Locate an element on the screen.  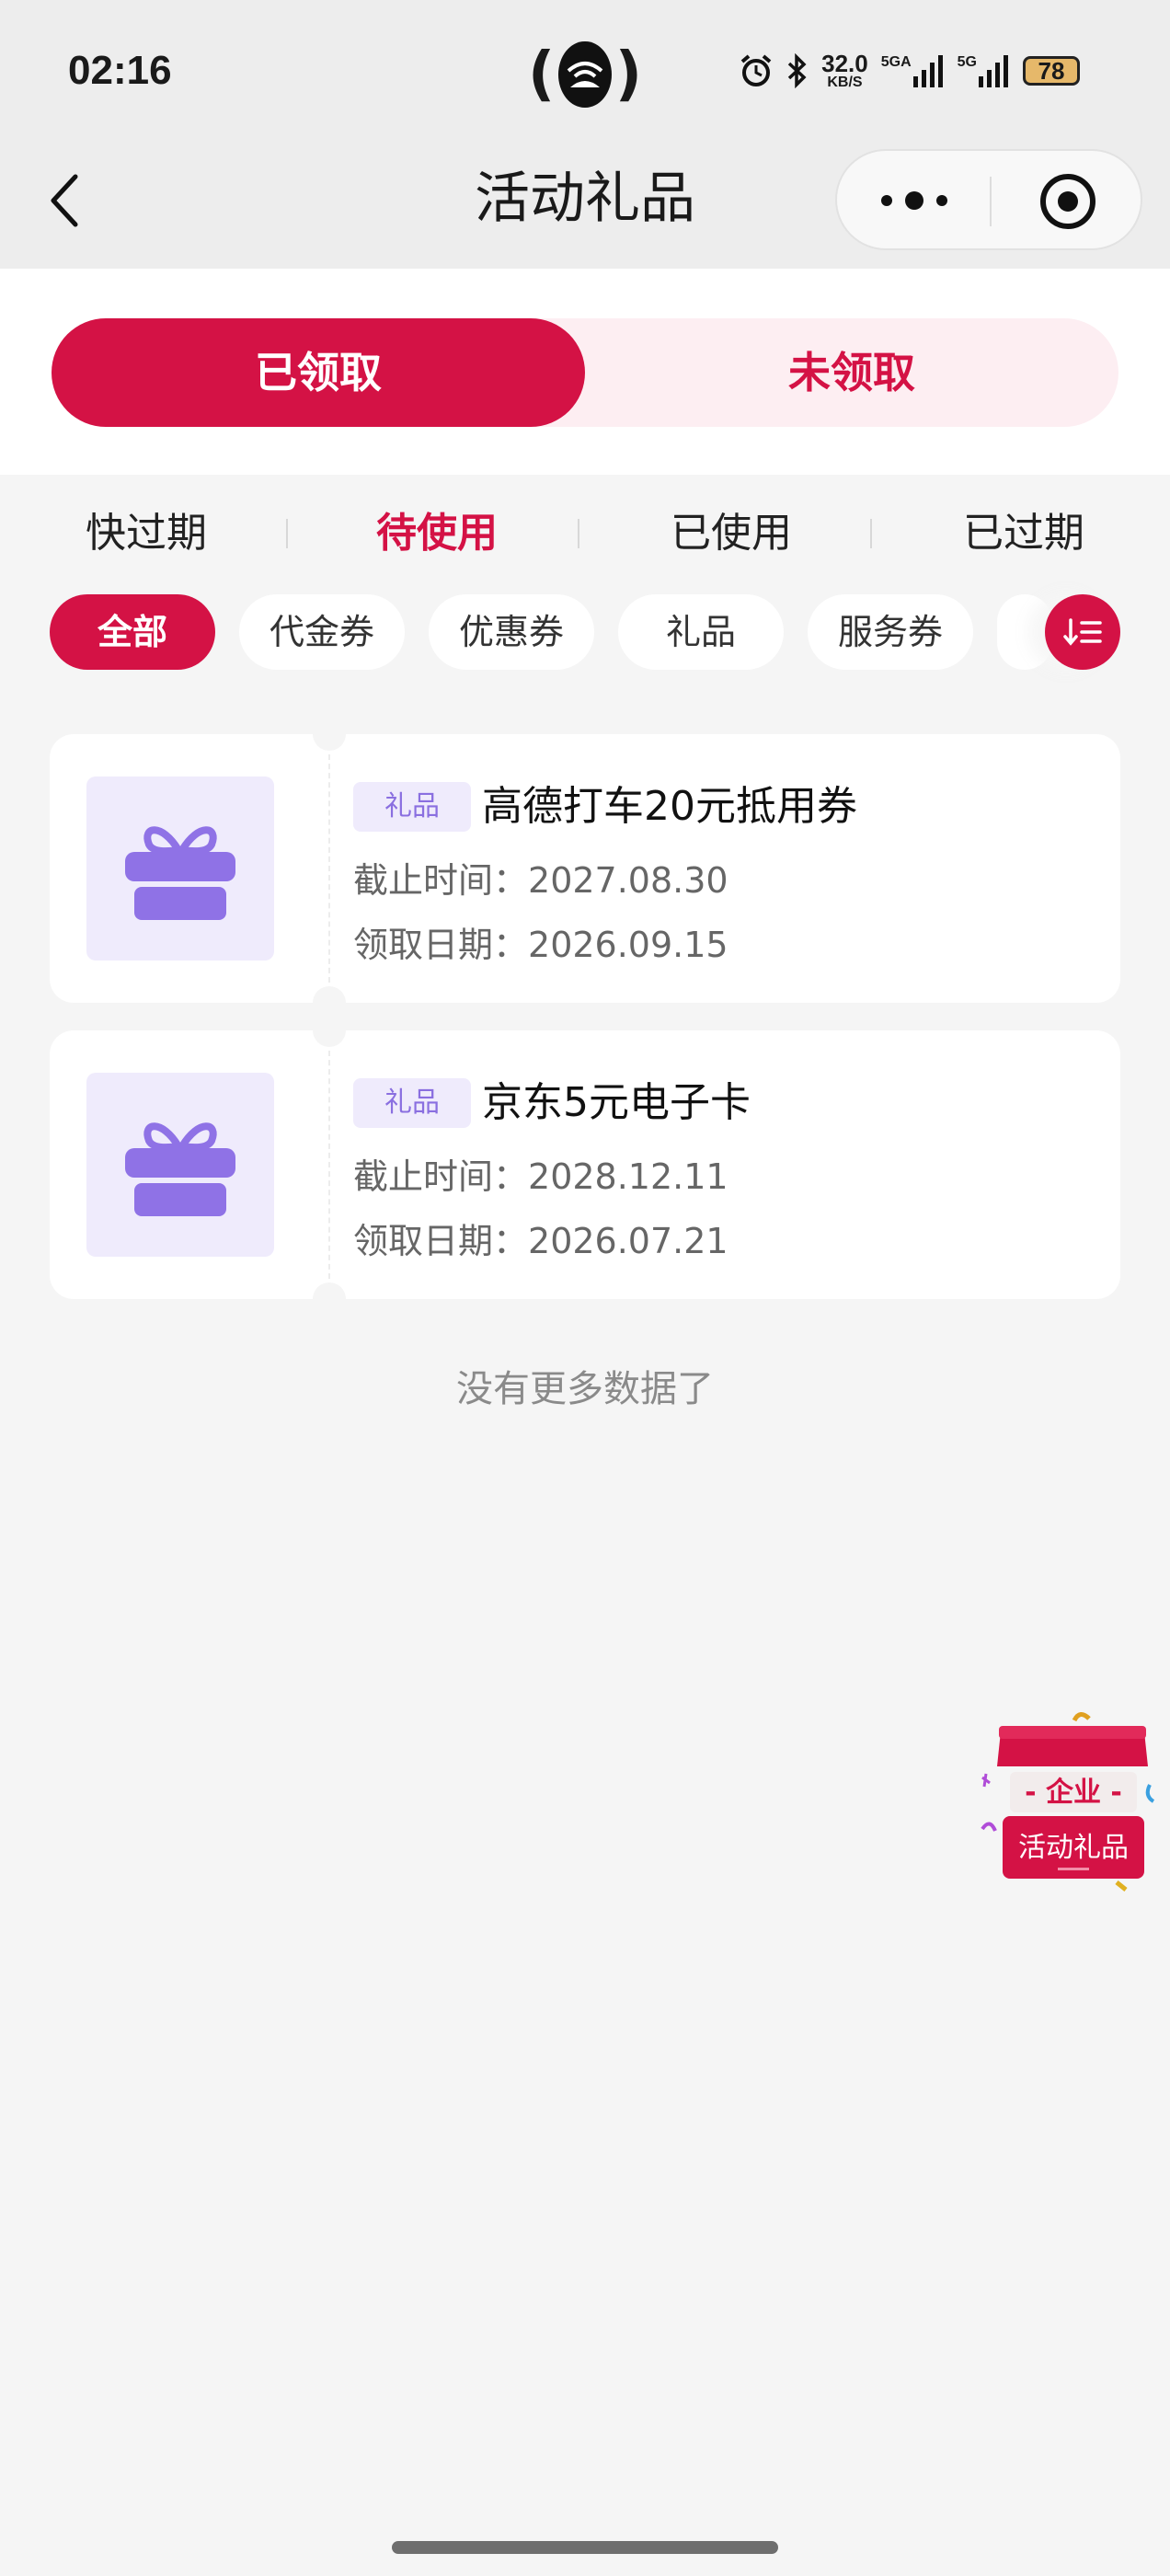
deadline-value: 2028.12.11 is located at coordinates (628, 1176).